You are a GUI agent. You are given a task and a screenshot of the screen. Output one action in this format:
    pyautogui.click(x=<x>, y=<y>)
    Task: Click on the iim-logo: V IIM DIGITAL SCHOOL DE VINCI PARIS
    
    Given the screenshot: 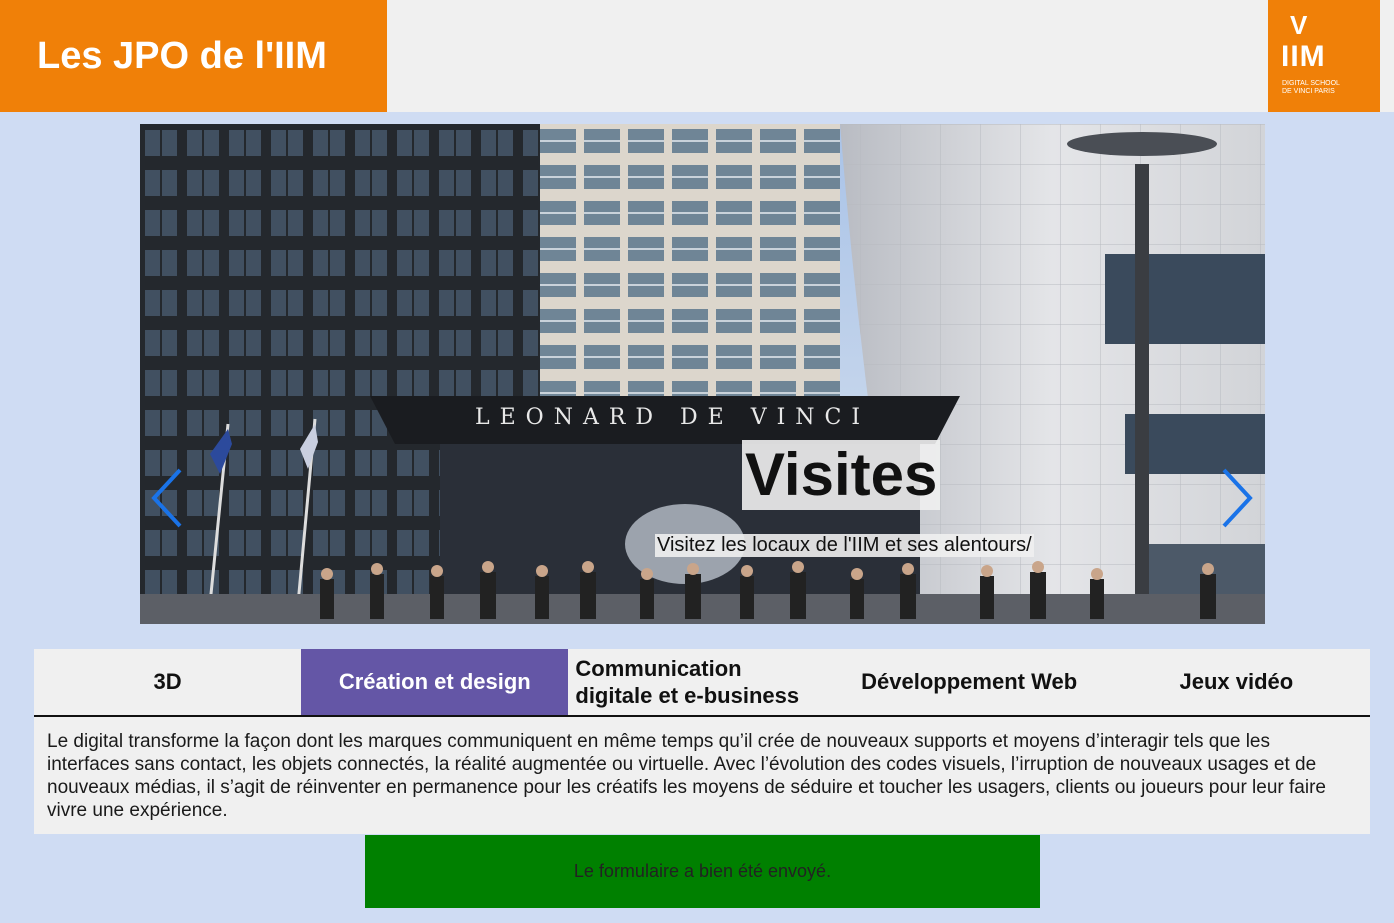 What is the action you would take?
    pyautogui.click(x=1324, y=56)
    